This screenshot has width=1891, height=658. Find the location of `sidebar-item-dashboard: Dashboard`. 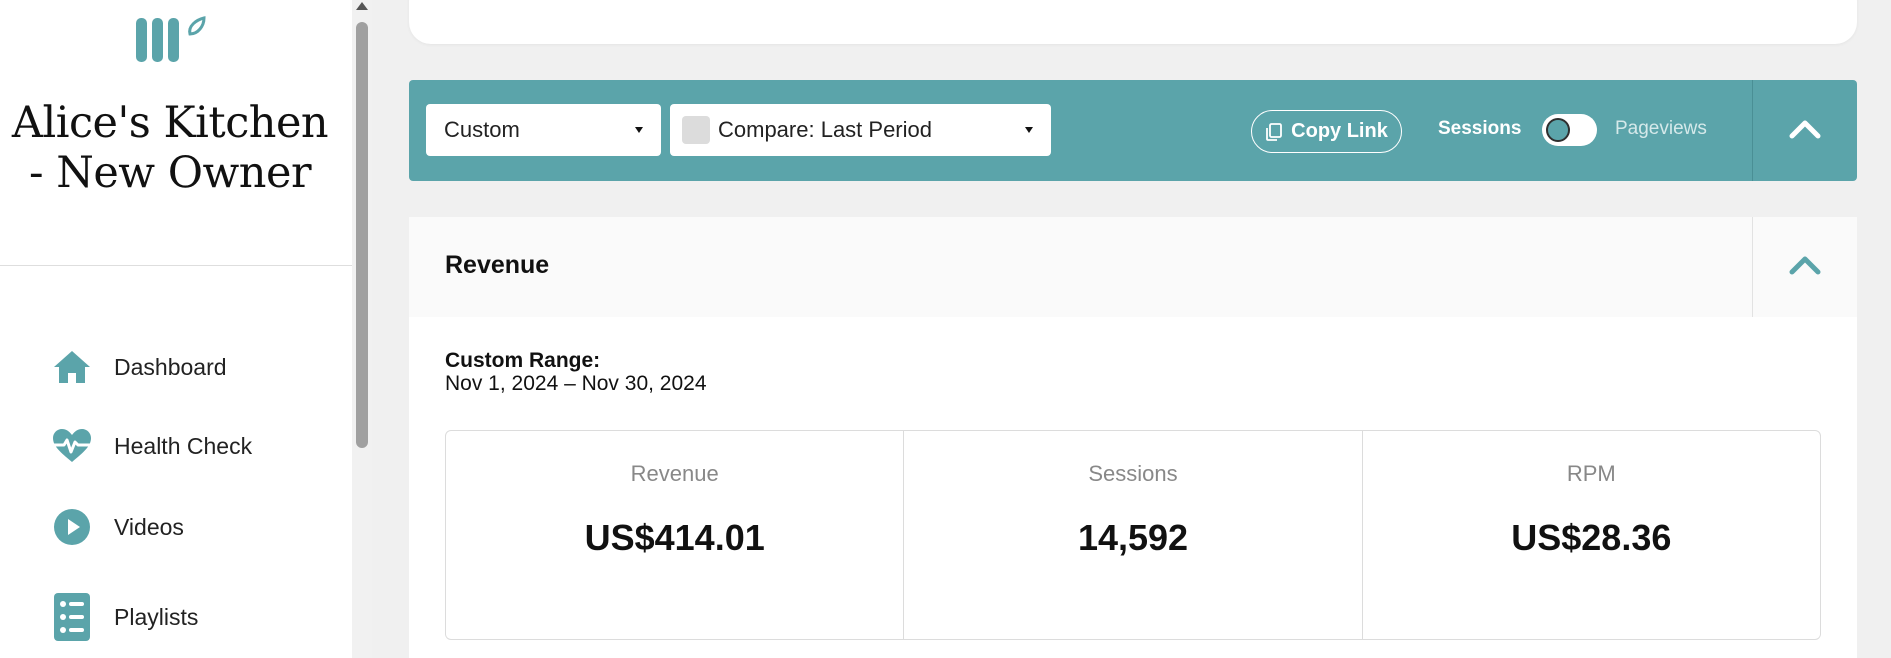

sidebar-item-dashboard: Dashboard is located at coordinates (197, 367).